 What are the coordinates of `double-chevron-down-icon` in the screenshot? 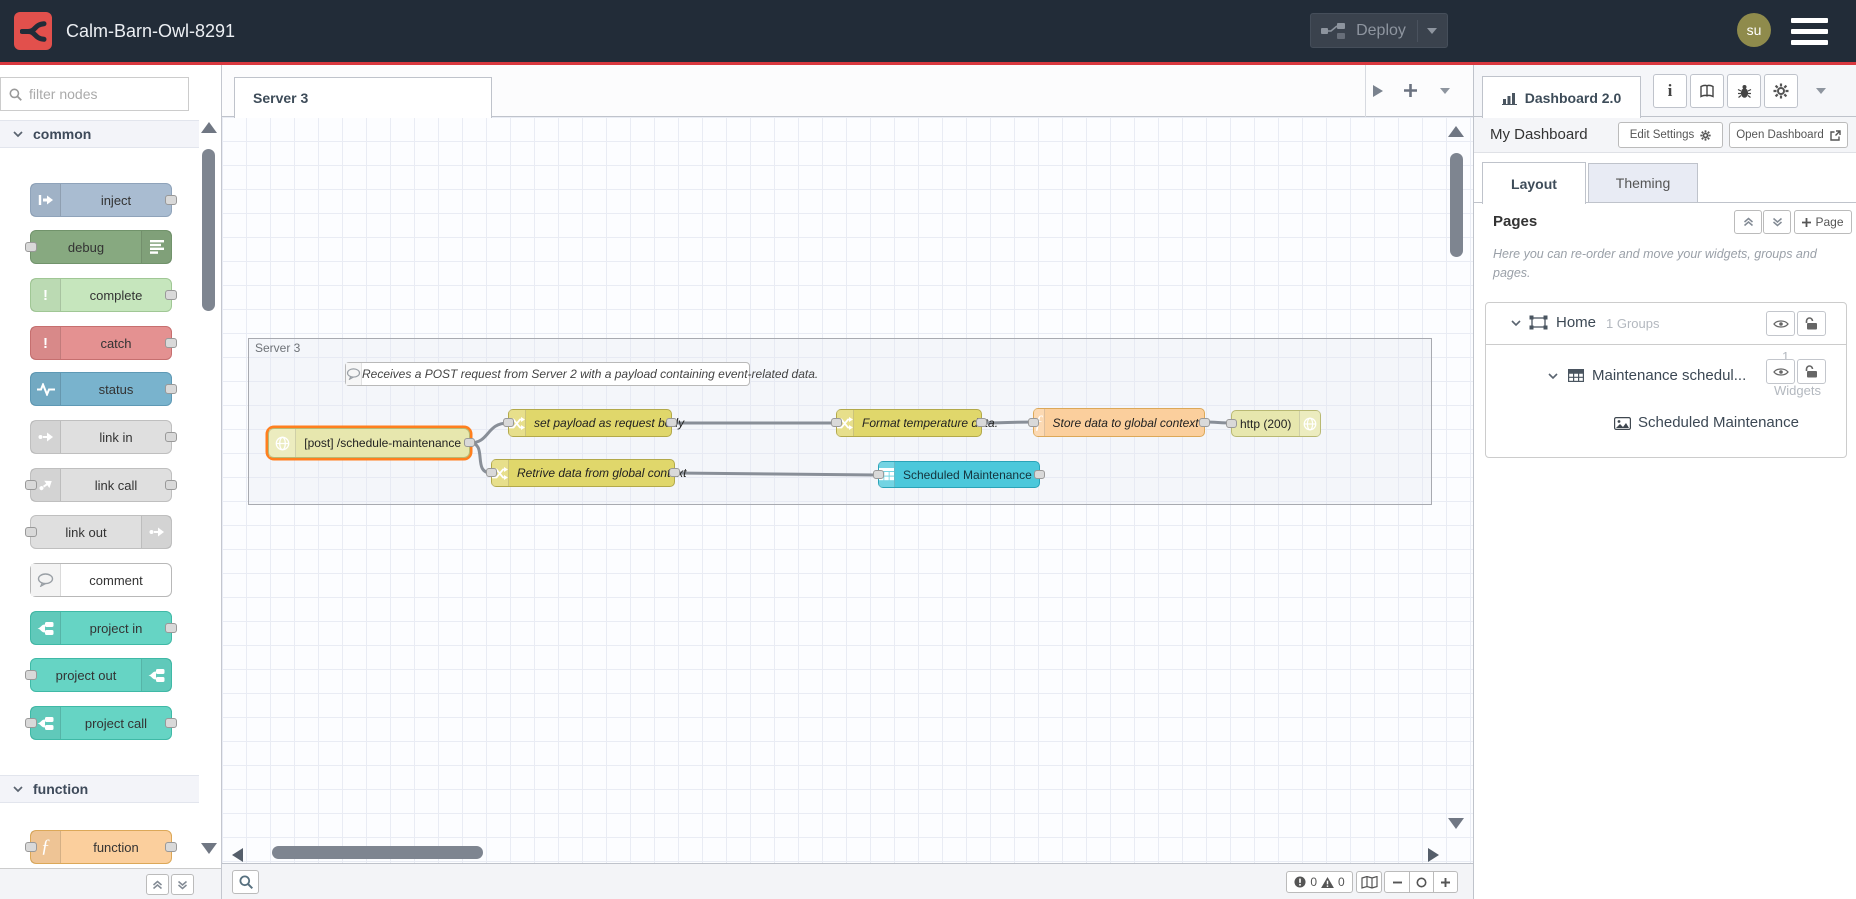 It's located at (182, 884).